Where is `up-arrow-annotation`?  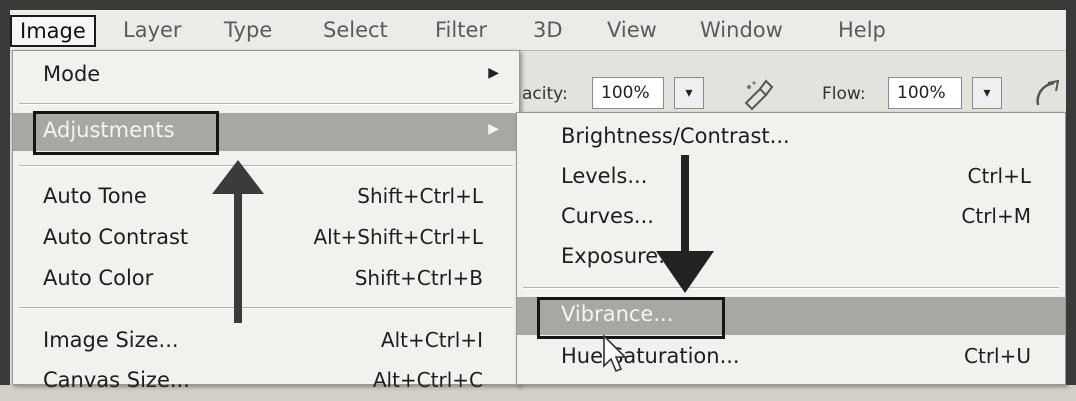
up-arrow-annotation is located at coordinates (238, 241).